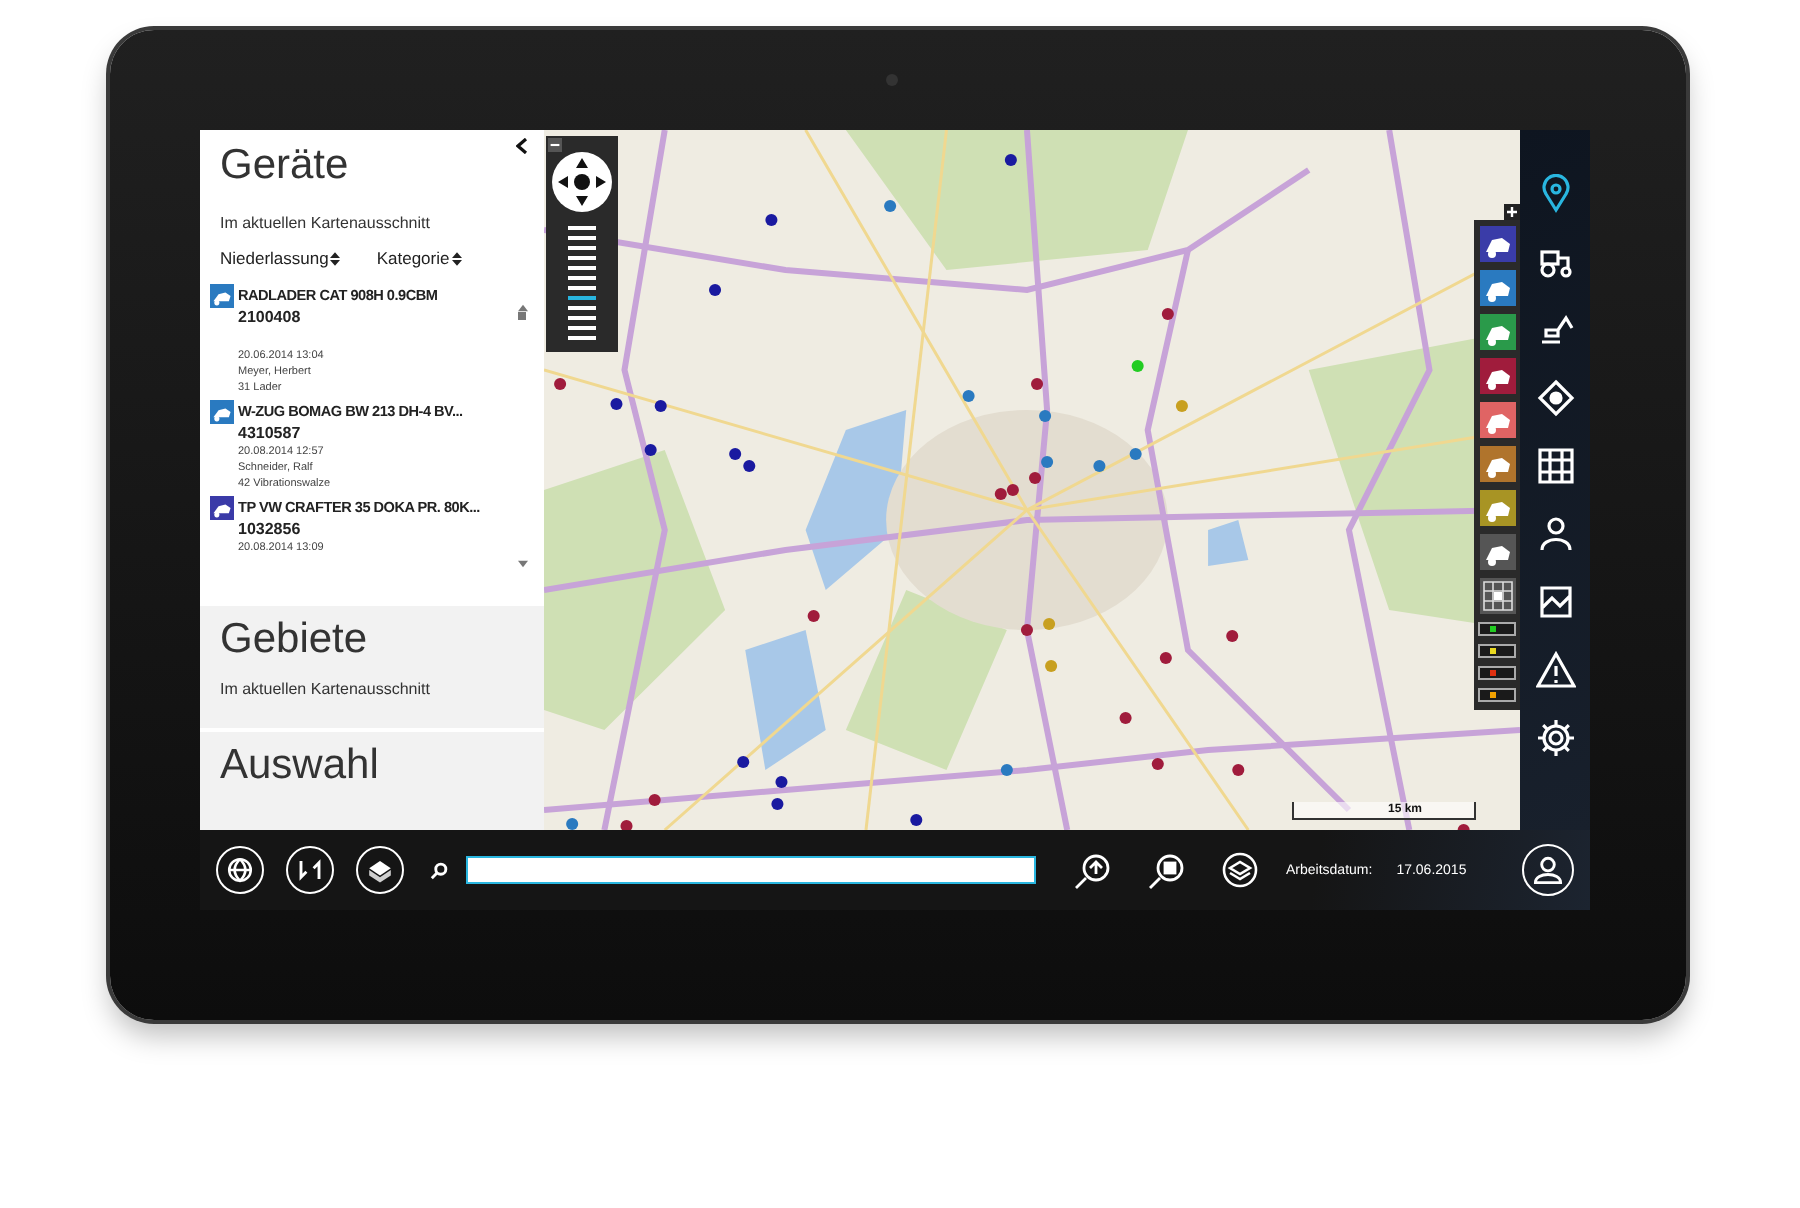 The image size is (1800, 1208). Describe the element at coordinates (1512, 212) in the screenshot. I see `plus-icon` at that location.